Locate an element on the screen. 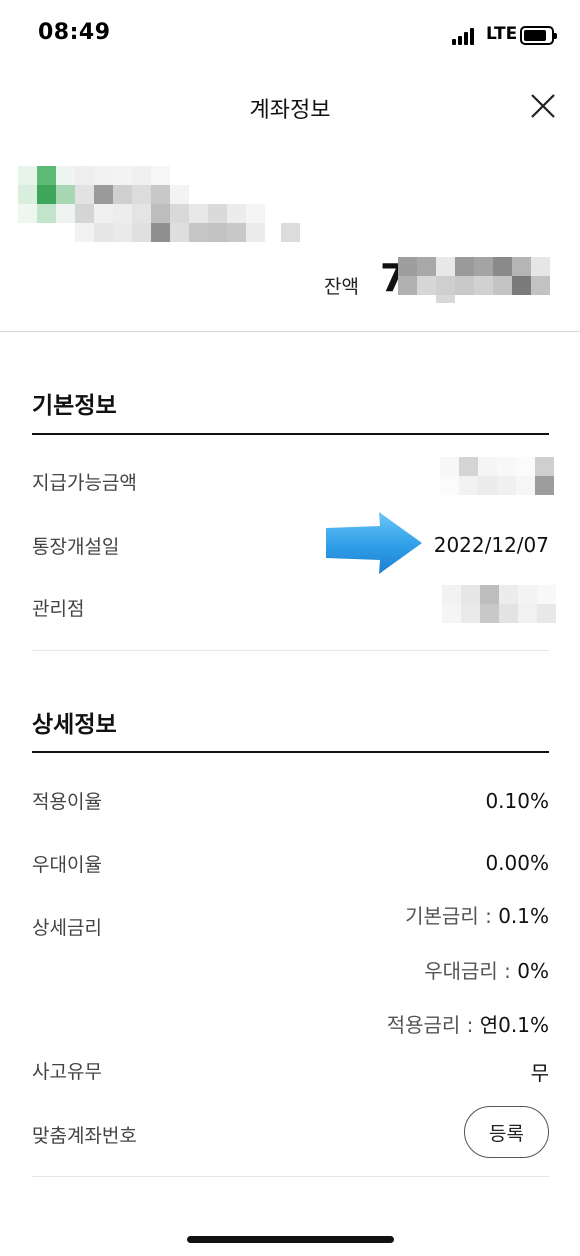 The width and height of the screenshot is (580, 1256). base-rate-value: 0.1% is located at coordinates (523, 916).